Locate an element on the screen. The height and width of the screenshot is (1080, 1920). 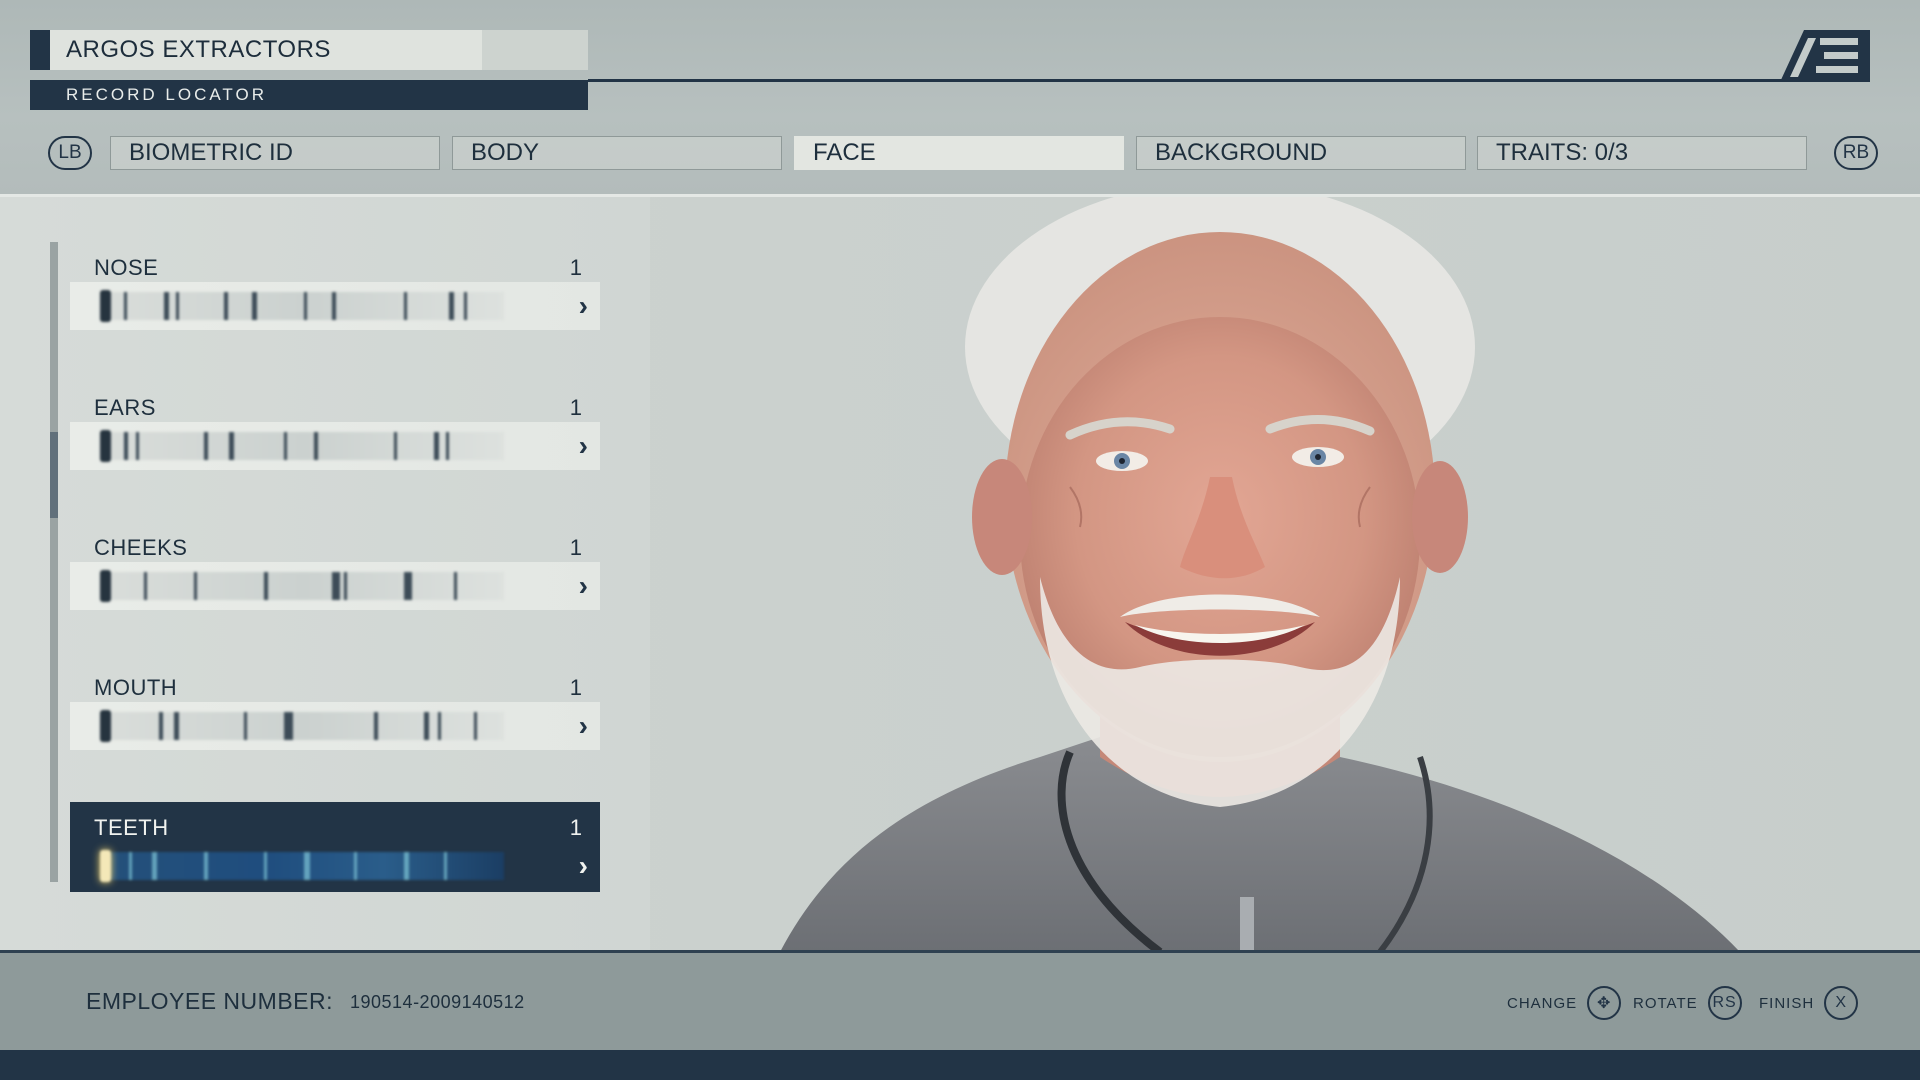
finish-hint: FINISH X is located at coordinates (1809, 1003).